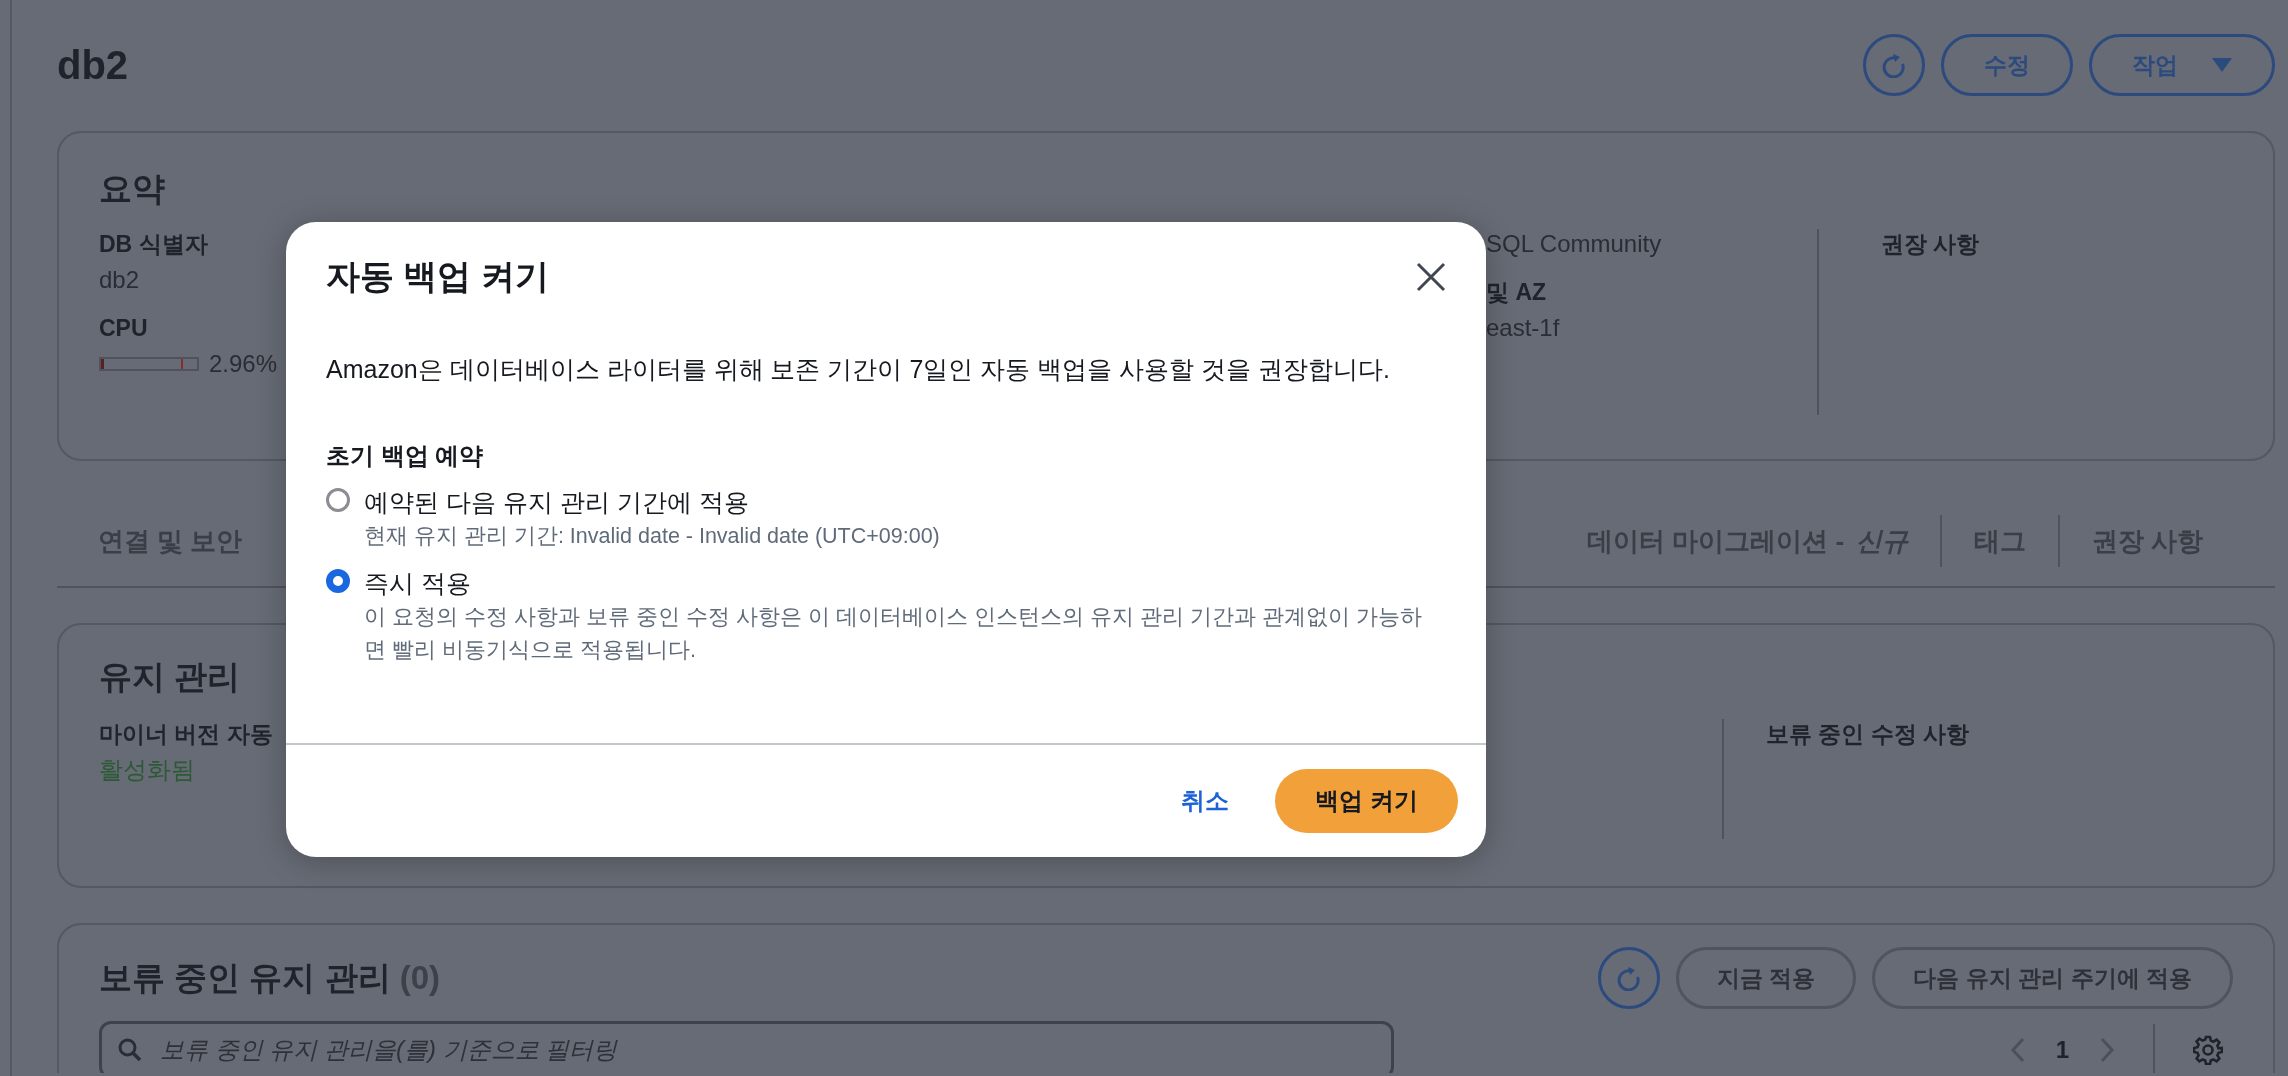 The image size is (2288, 1076). I want to click on option-label: 즉시 적용, so click(418, 583).